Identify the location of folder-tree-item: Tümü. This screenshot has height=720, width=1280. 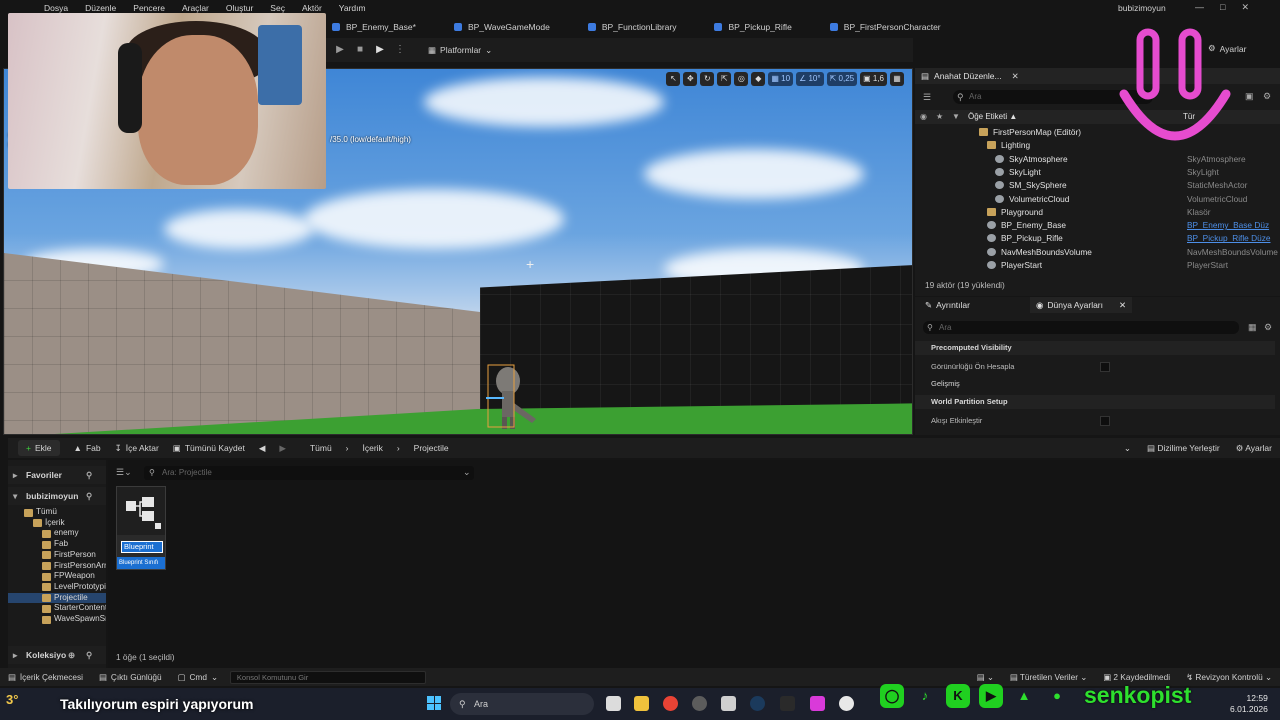
(57, 512).